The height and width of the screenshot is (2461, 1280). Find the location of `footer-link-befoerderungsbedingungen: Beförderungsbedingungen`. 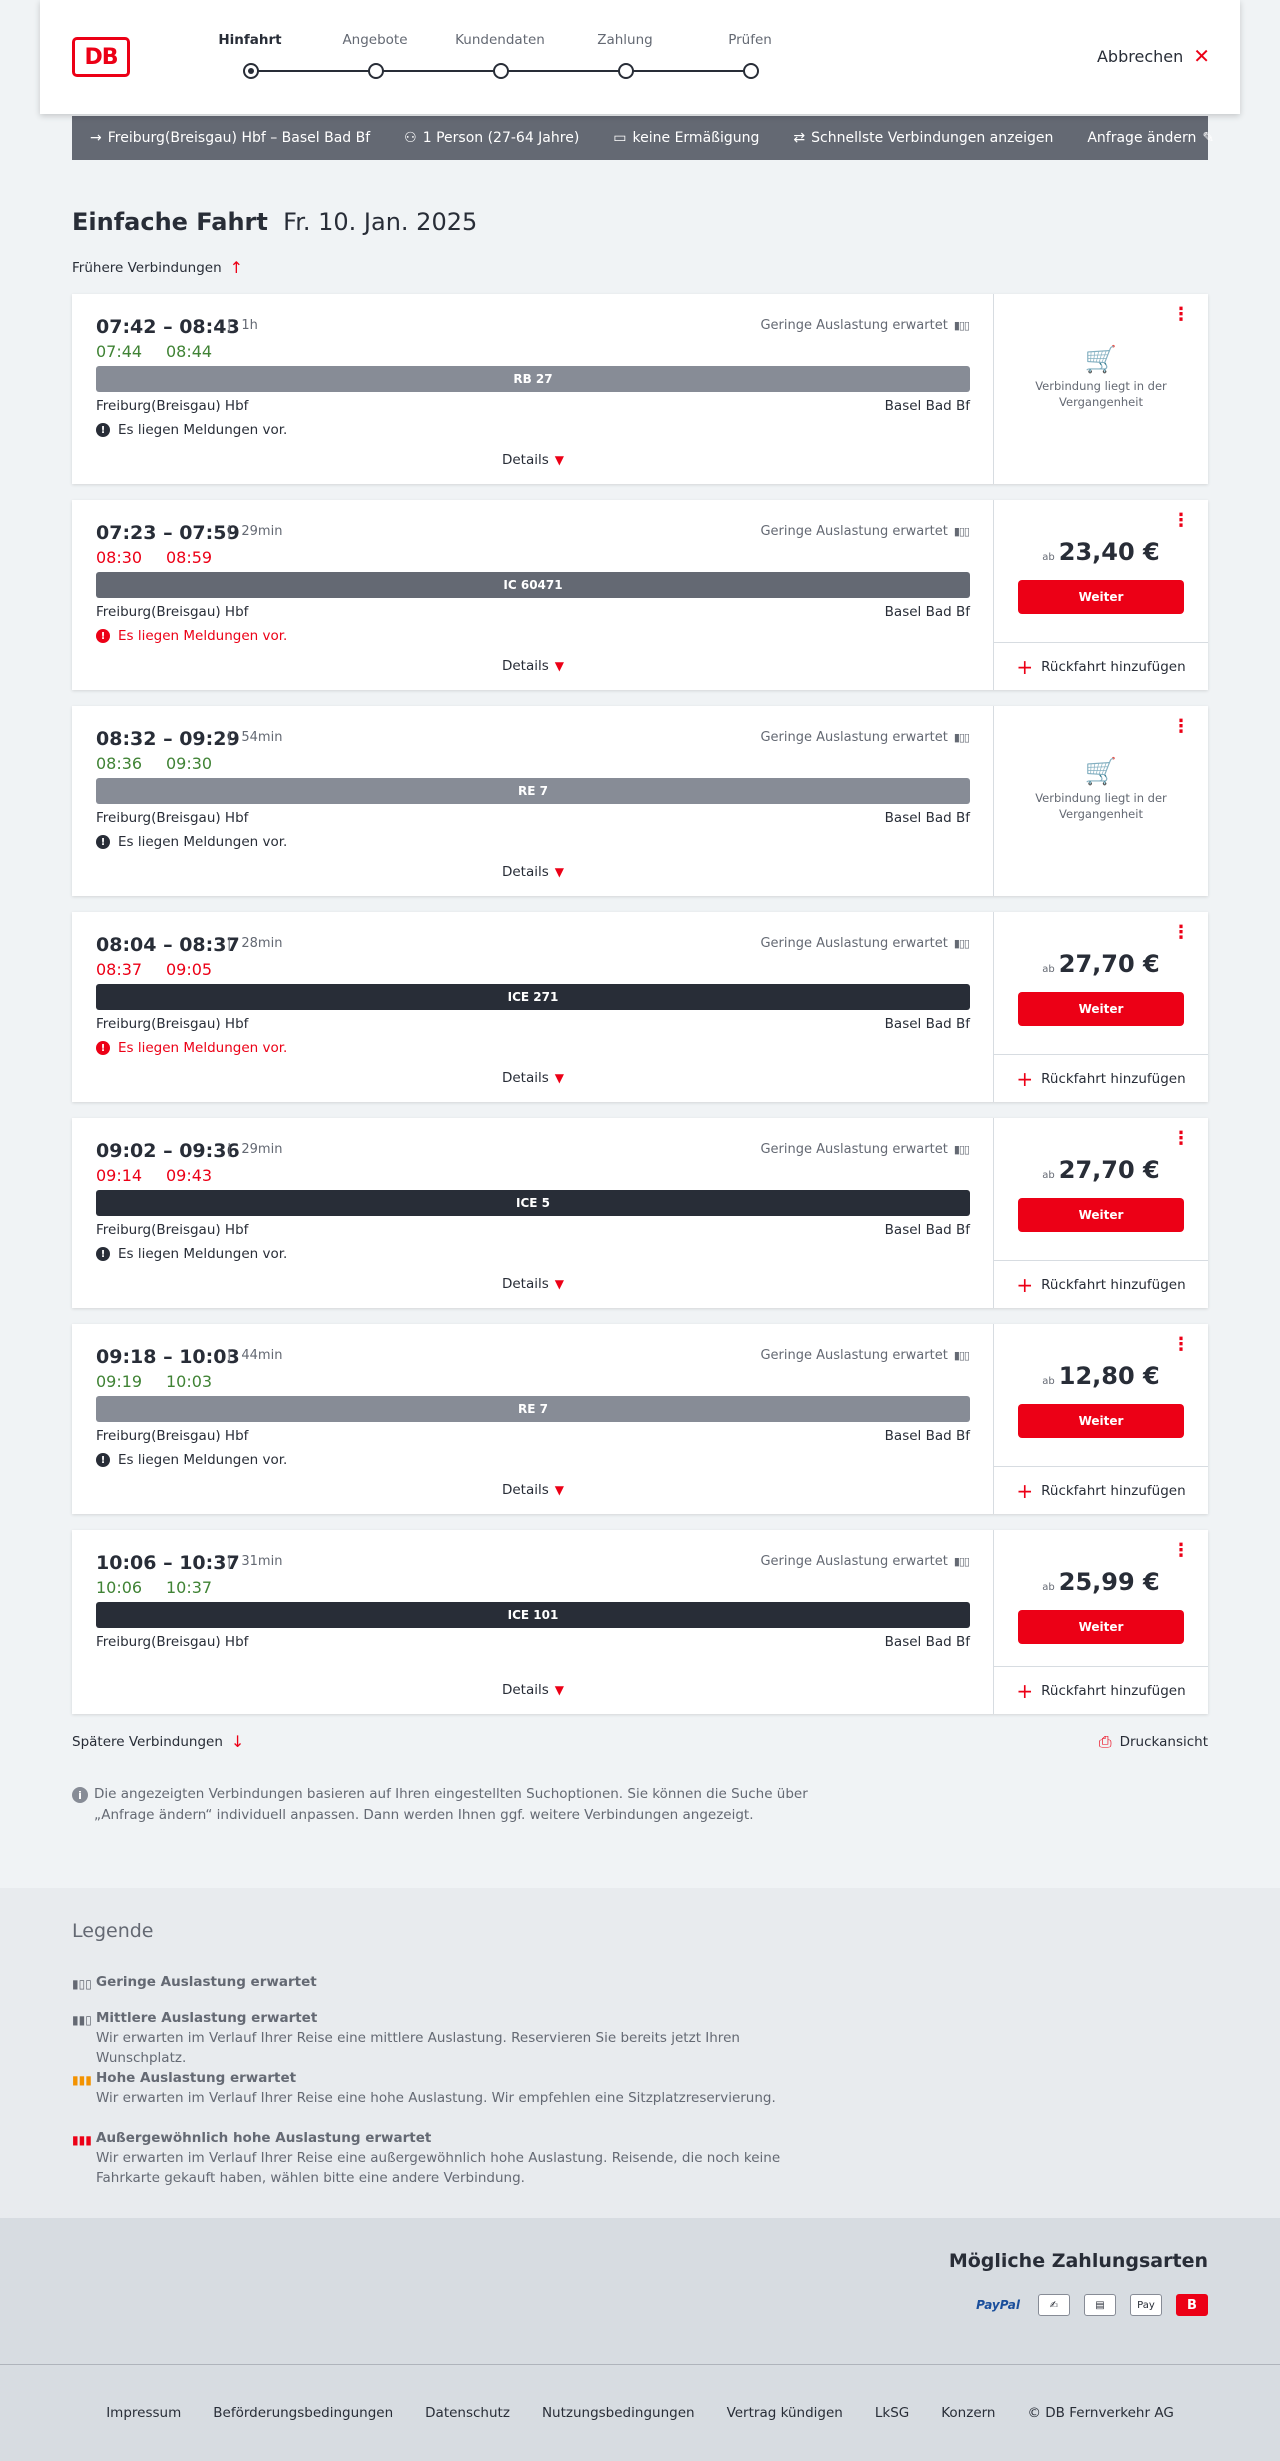

footer-link-befoerderungsbedingungen: Beförderungsbedingungen is located at coordinates (303, 2413).